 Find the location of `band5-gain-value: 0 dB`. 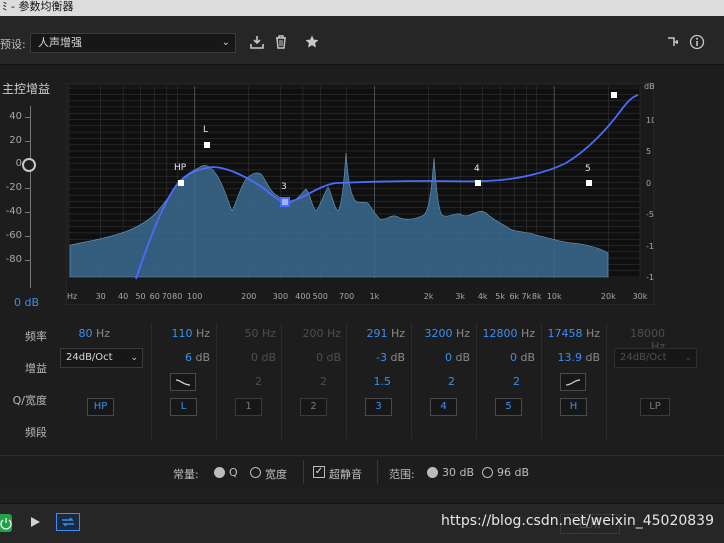

band5-gain-value: 0 dB is located at coordinates (510, 357).